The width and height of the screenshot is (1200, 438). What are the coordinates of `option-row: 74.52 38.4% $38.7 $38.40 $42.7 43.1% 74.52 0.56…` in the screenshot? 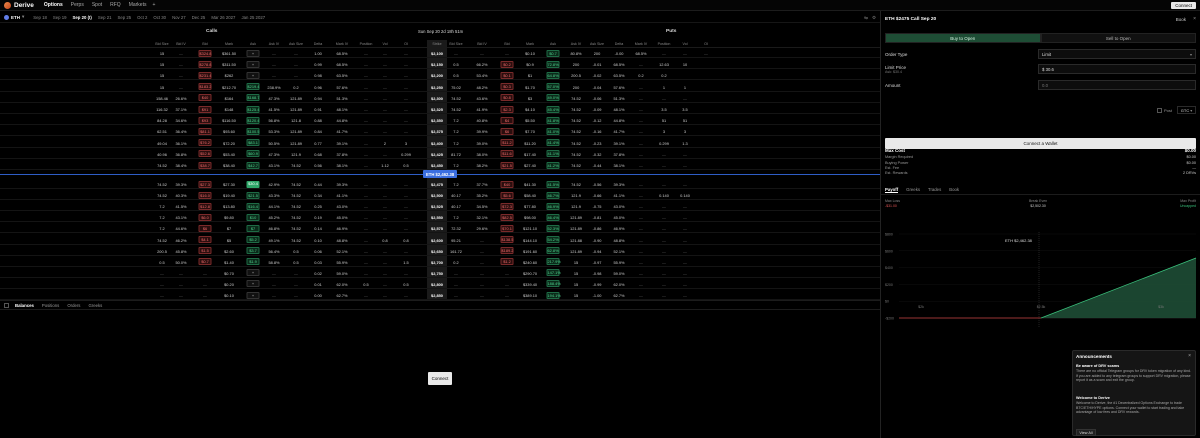 It's located at (440, 165).